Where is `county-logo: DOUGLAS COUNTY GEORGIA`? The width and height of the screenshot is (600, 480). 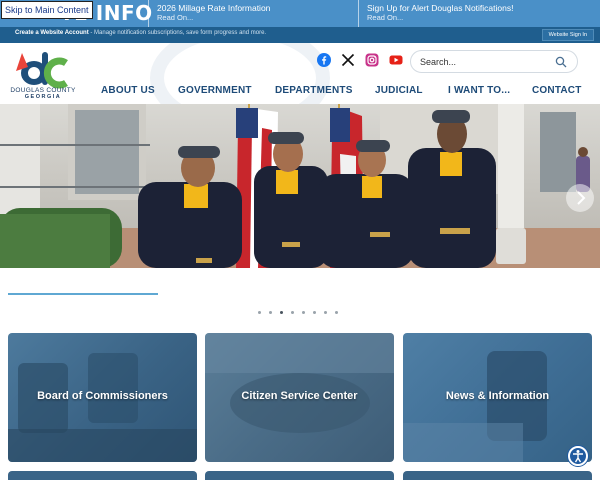 county-logo: DOUGLAS COUNTY GEORGIA is located at coordinates (43, 75).